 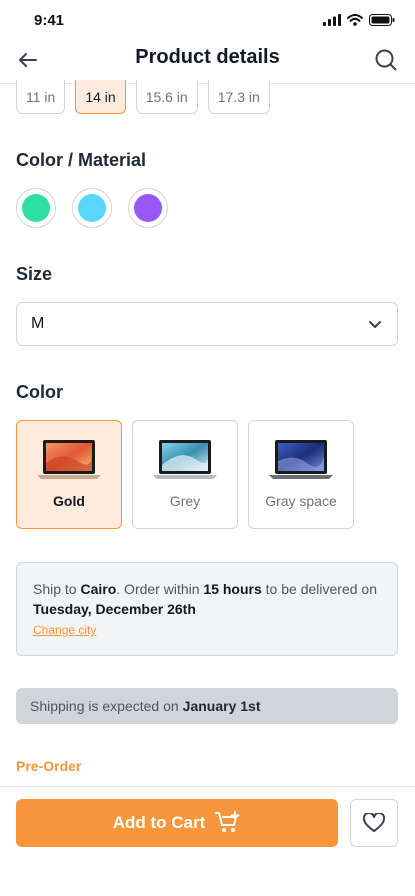 What do you see at coordinates (81, 160) in the screenshot?
I see `color-material-title: Color / Material` at bounding box center [81, 160].